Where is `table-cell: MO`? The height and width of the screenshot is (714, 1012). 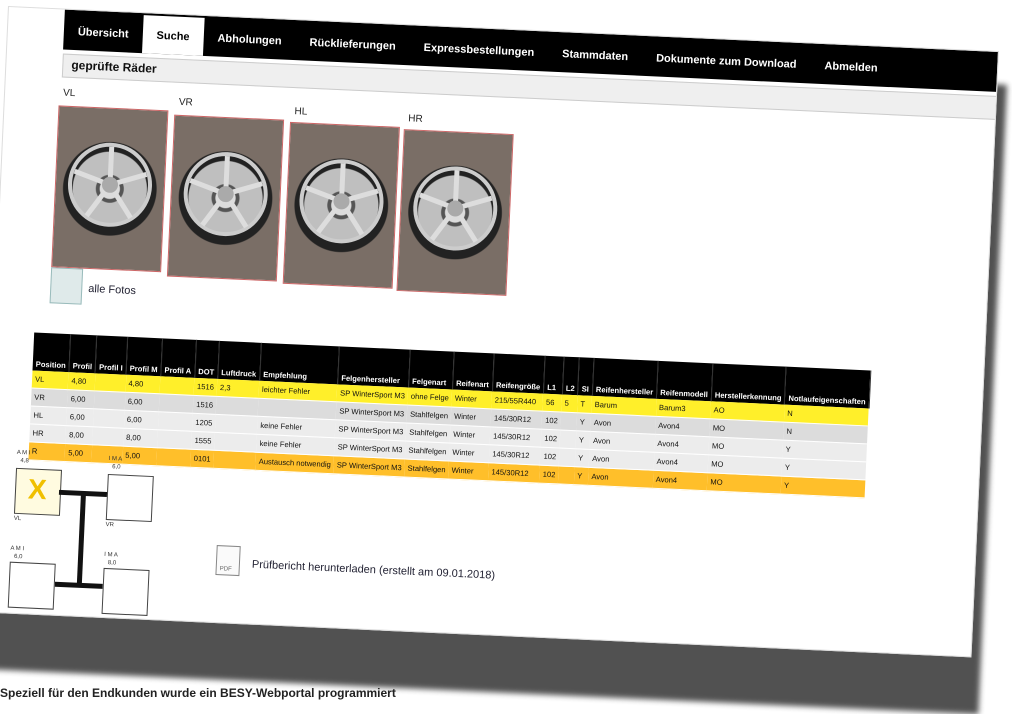
table-cell: MO is located at coordinates (744, 483).